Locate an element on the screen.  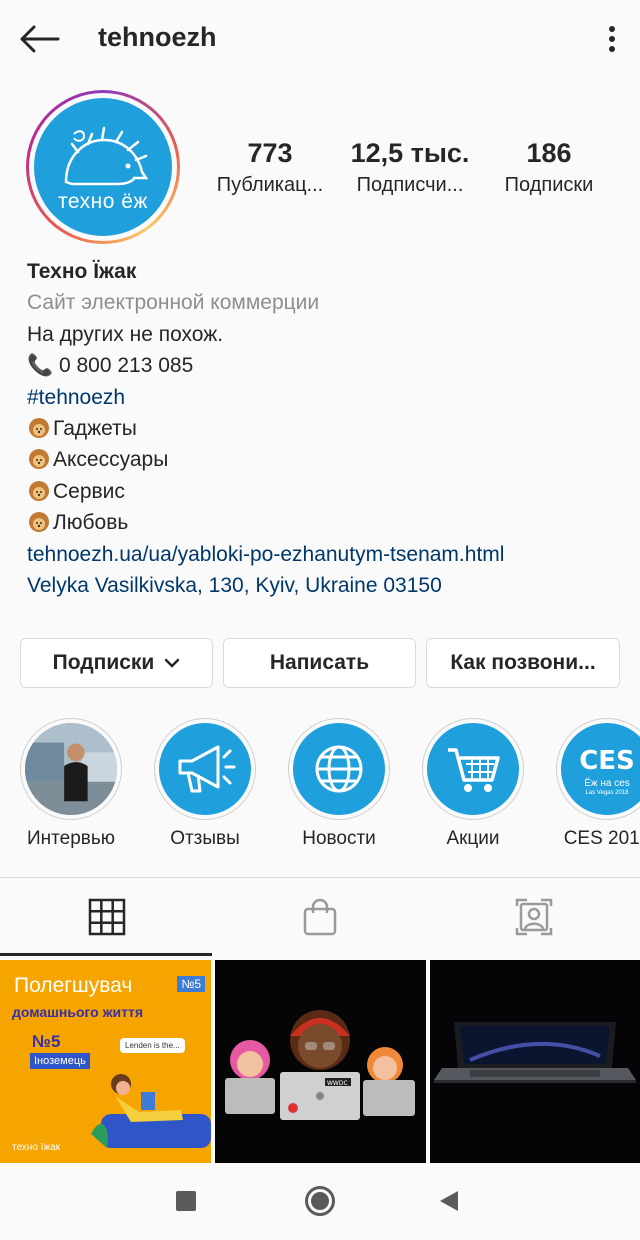
back-icon is located at coordinates (449, 1201).